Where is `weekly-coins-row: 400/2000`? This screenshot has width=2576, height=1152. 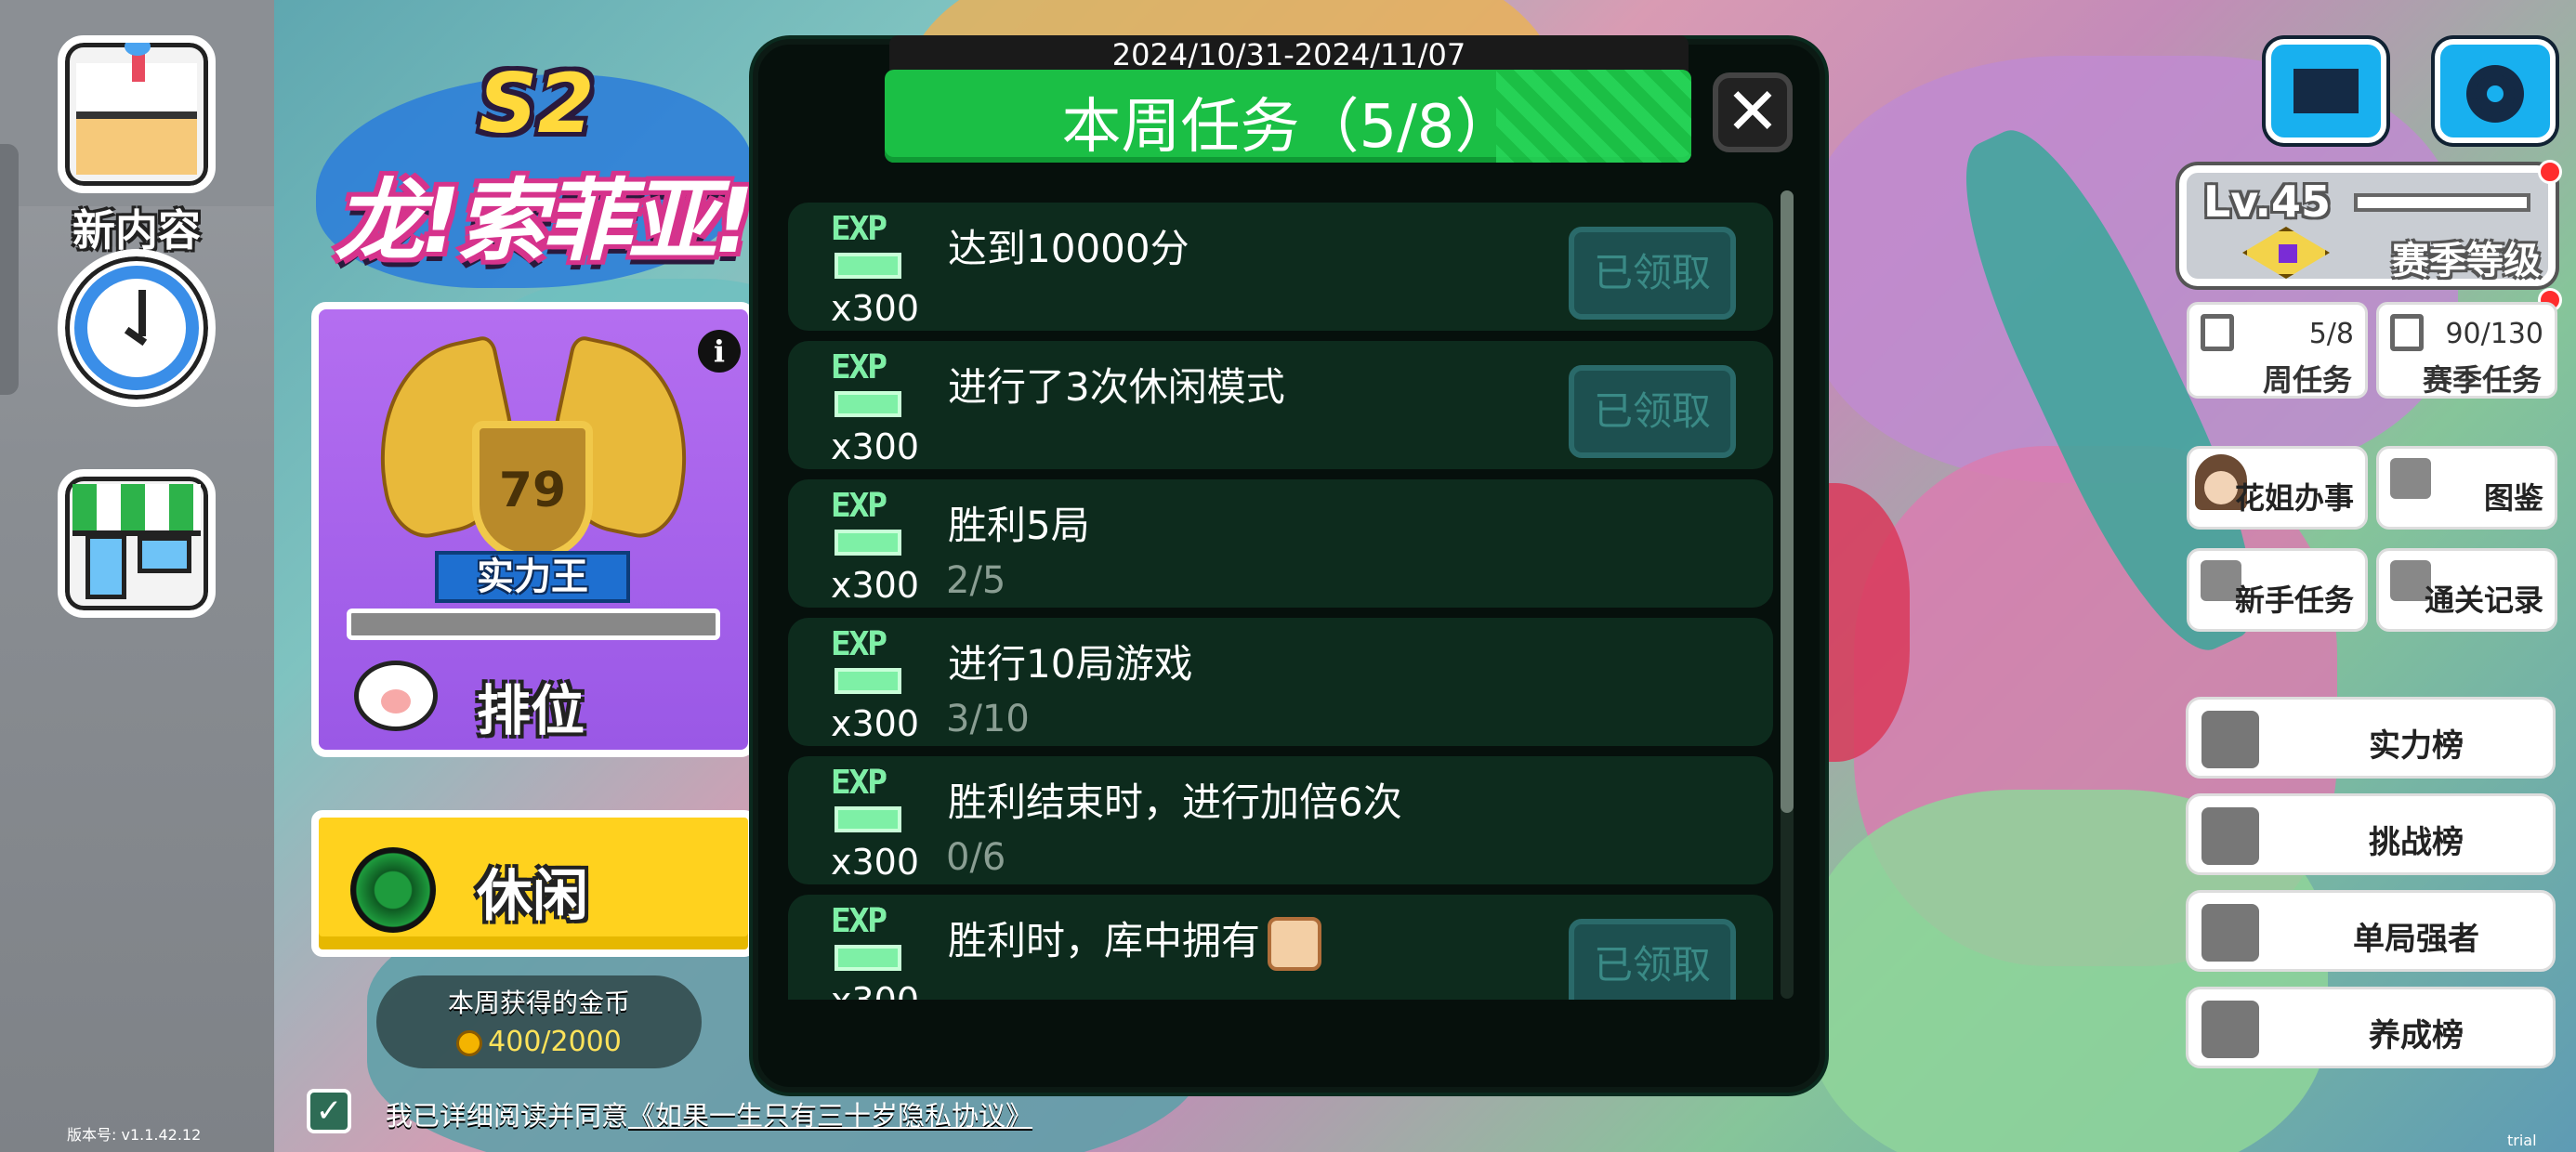 weekly-coins-row: 400/2000 is located at coordinates (539, 1042).